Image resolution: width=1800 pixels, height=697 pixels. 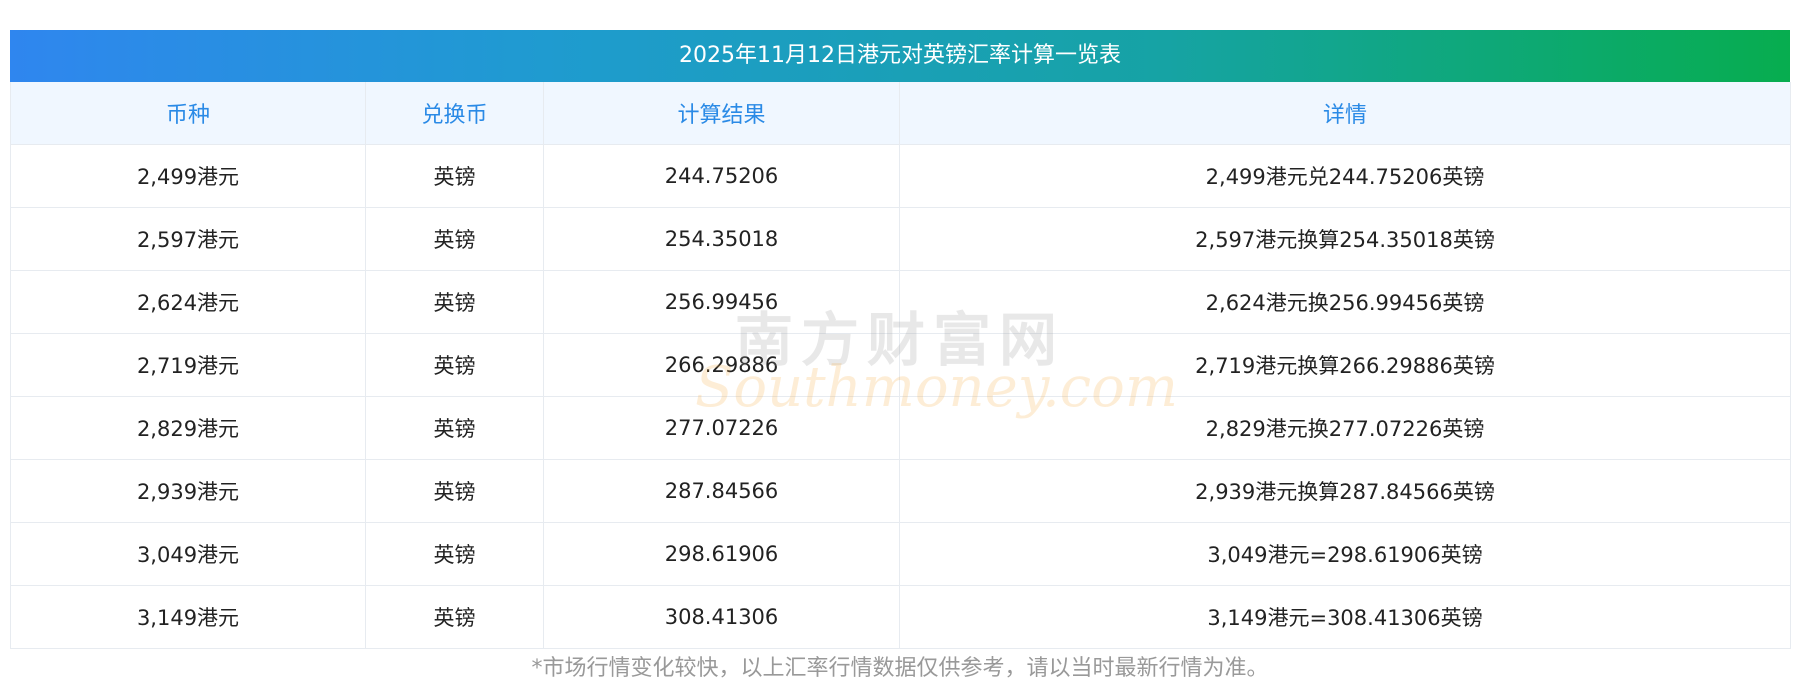 What do you see at coordinates (721, 239) in the screenshot?
I see `cell-result: 254.35018` at bounding box center [721, 239].